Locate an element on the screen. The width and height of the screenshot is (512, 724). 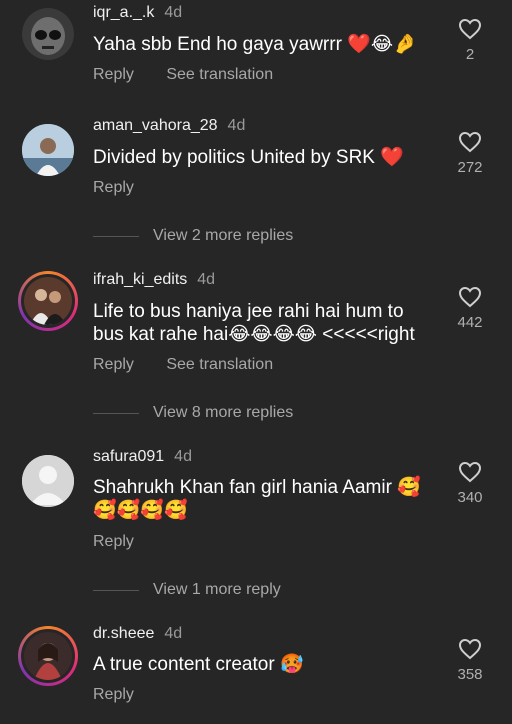
view-more-replies: View 1 more reply is located at coordinates (187, 590).